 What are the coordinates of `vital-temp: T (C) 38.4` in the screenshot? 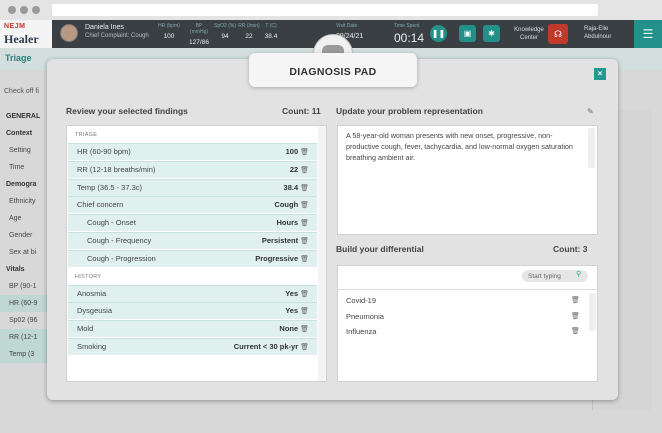 It's located at (271, 31).